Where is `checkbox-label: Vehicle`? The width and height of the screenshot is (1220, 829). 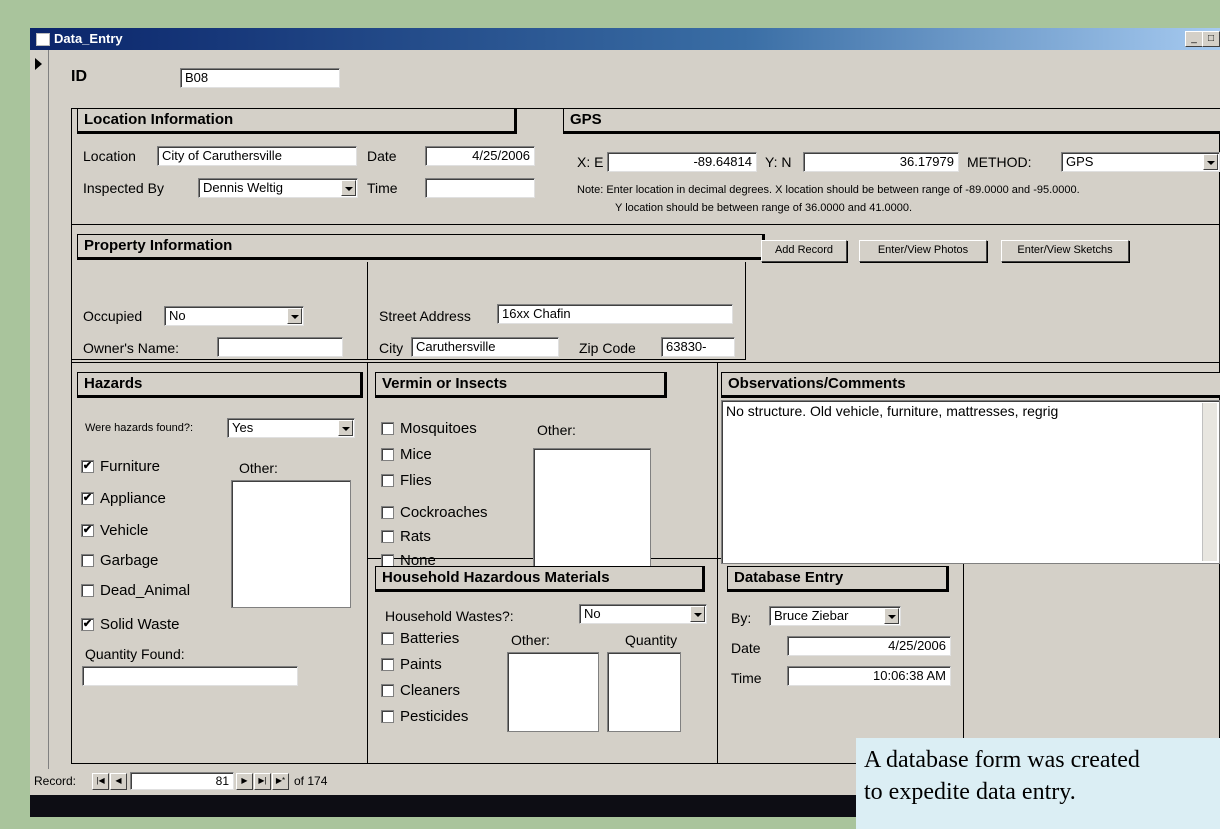 checkbox-label: Vehicle is located at coordinates (124, 530).